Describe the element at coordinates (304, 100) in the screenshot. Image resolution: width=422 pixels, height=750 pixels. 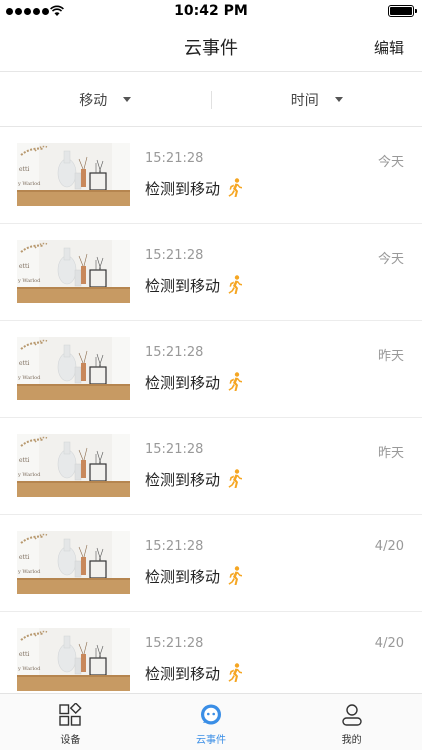
I see `time-filter-label: 时间` at that location.